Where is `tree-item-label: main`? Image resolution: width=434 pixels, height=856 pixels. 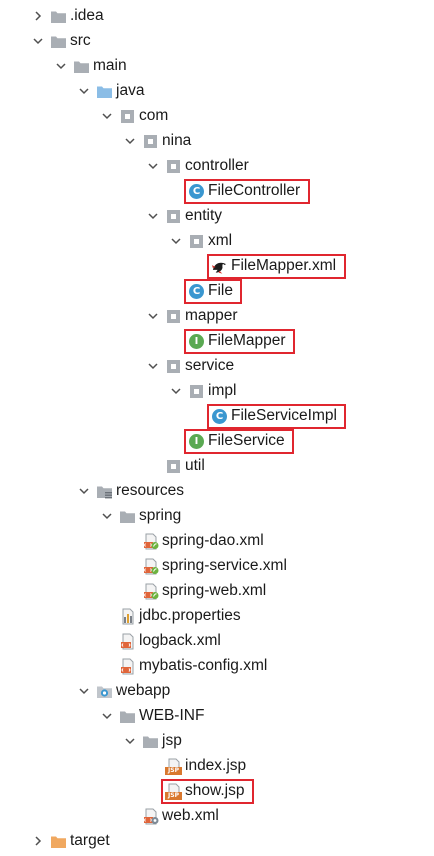
tree-item-label: main is located at coordinates (110, 65).